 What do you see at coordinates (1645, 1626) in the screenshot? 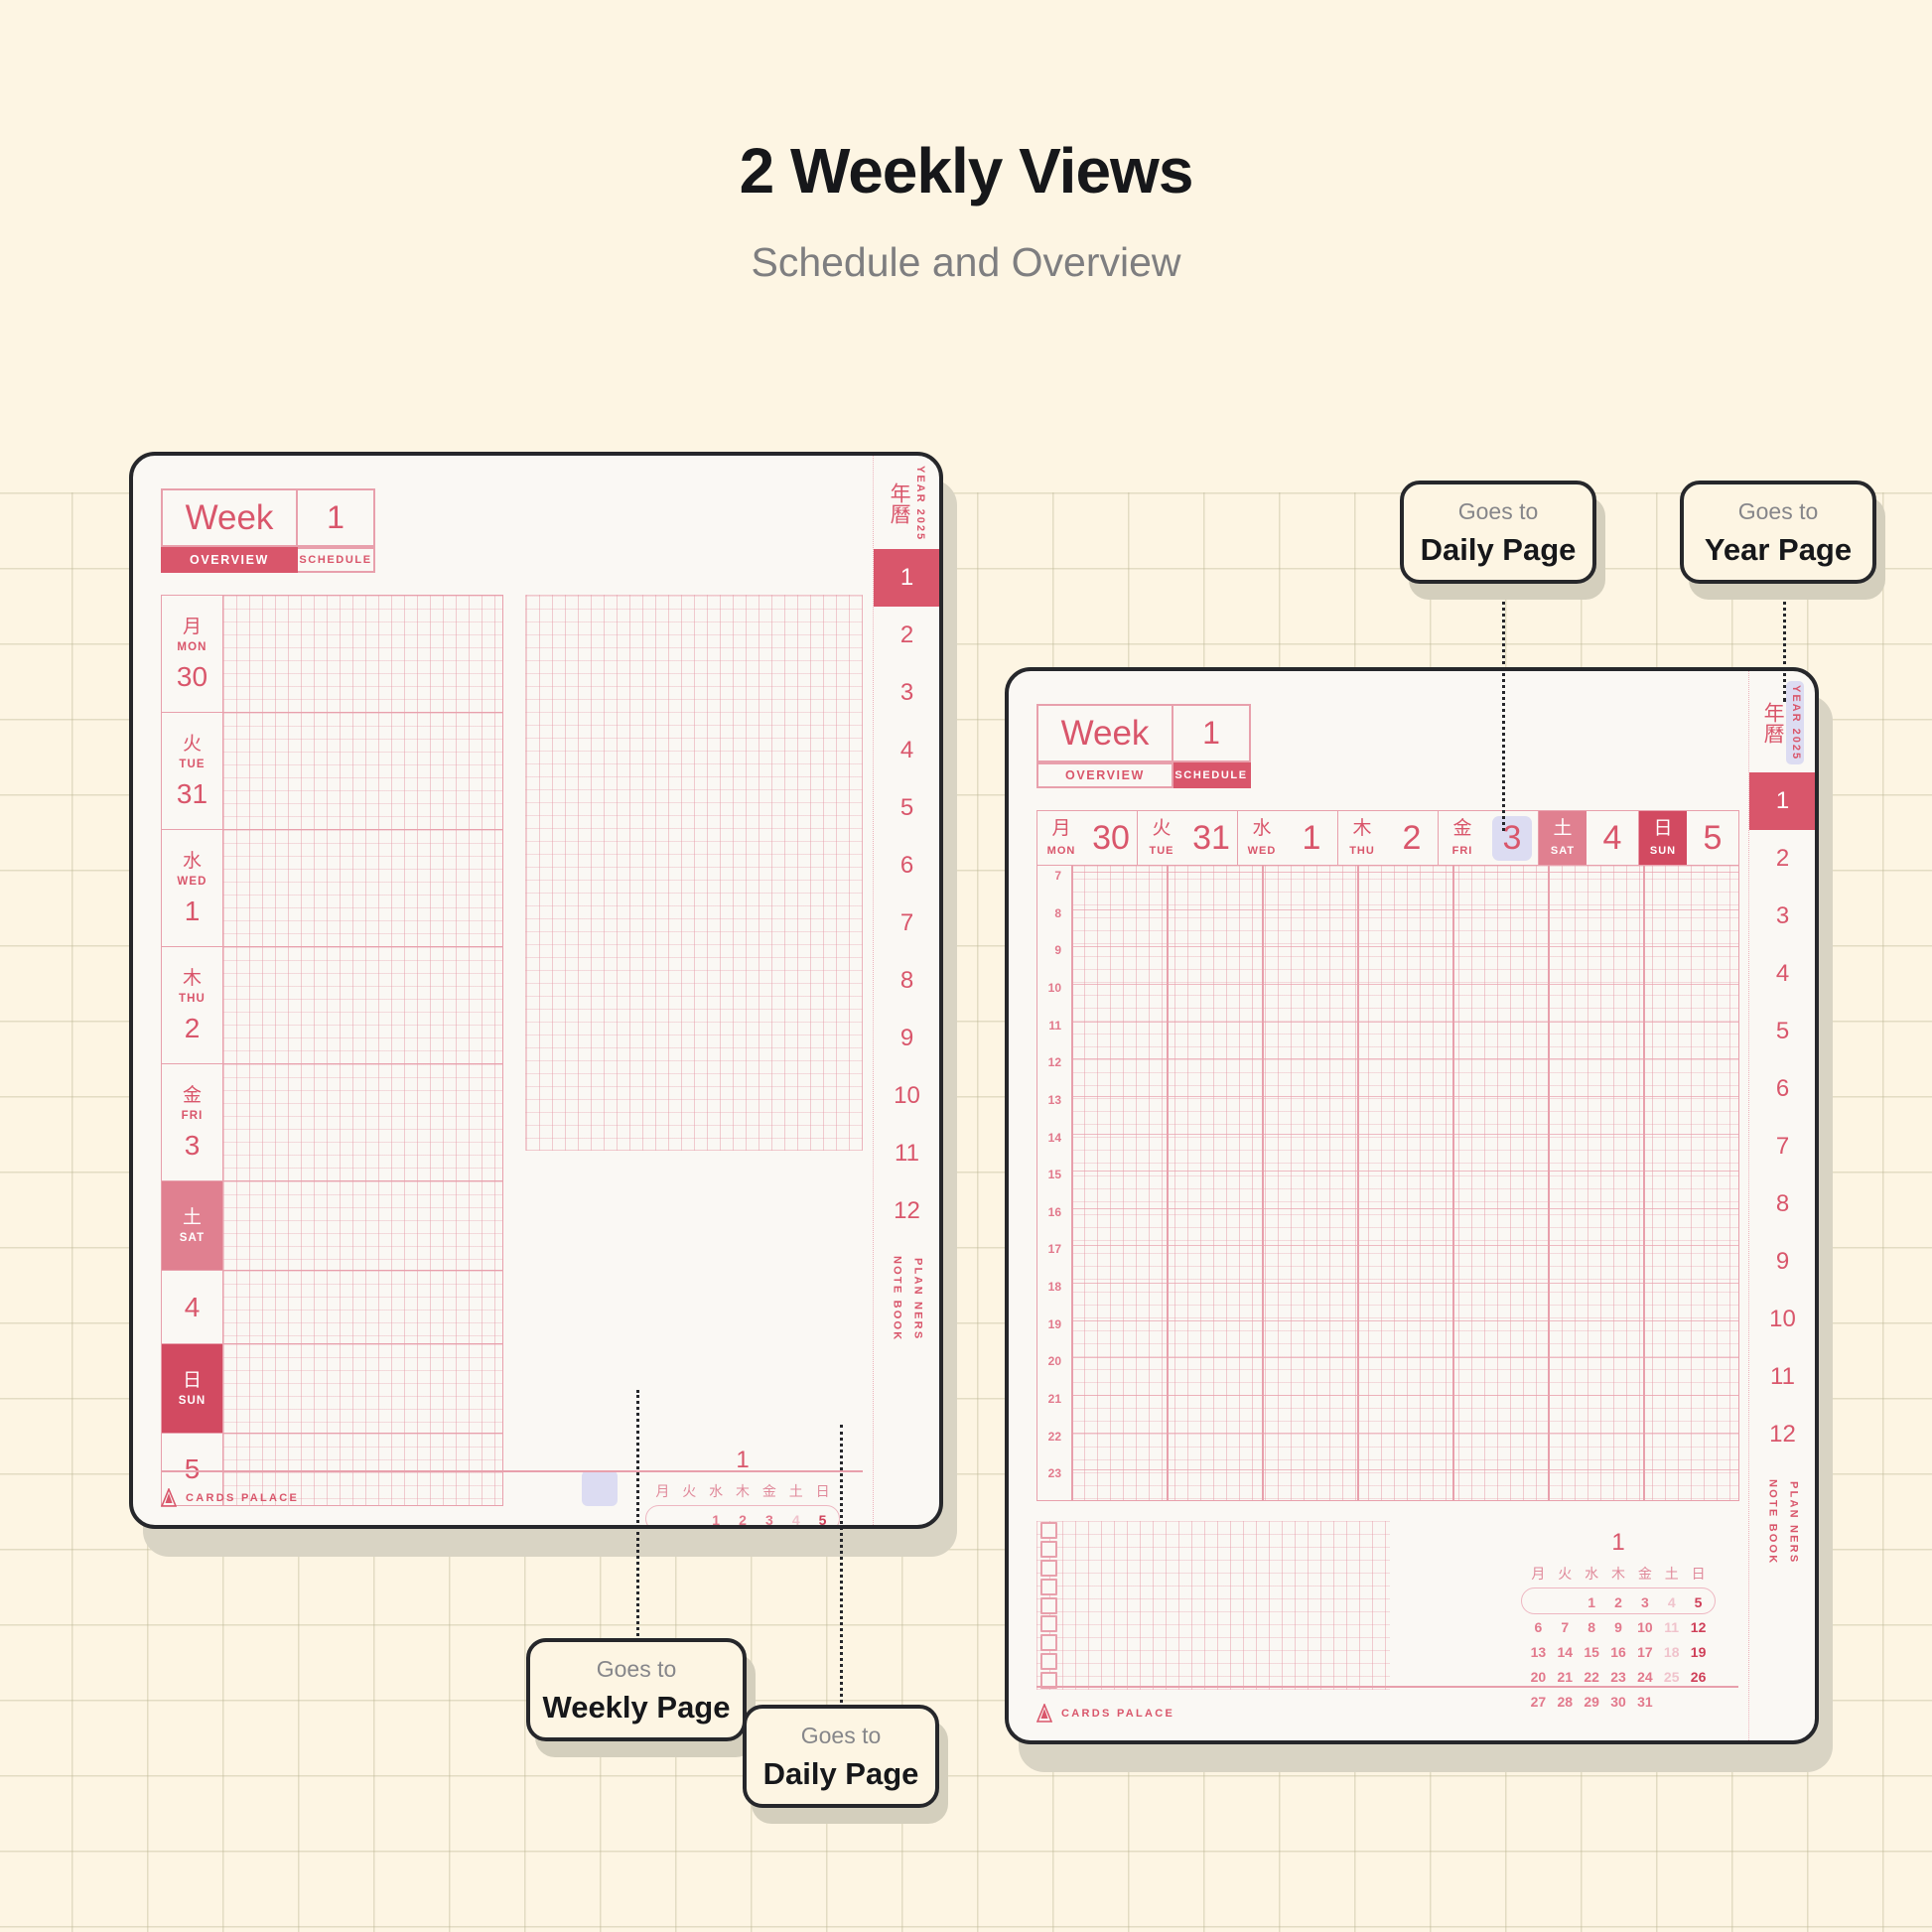
I see `sc-minical-day: 10` at bounding box center [1645, 1626].